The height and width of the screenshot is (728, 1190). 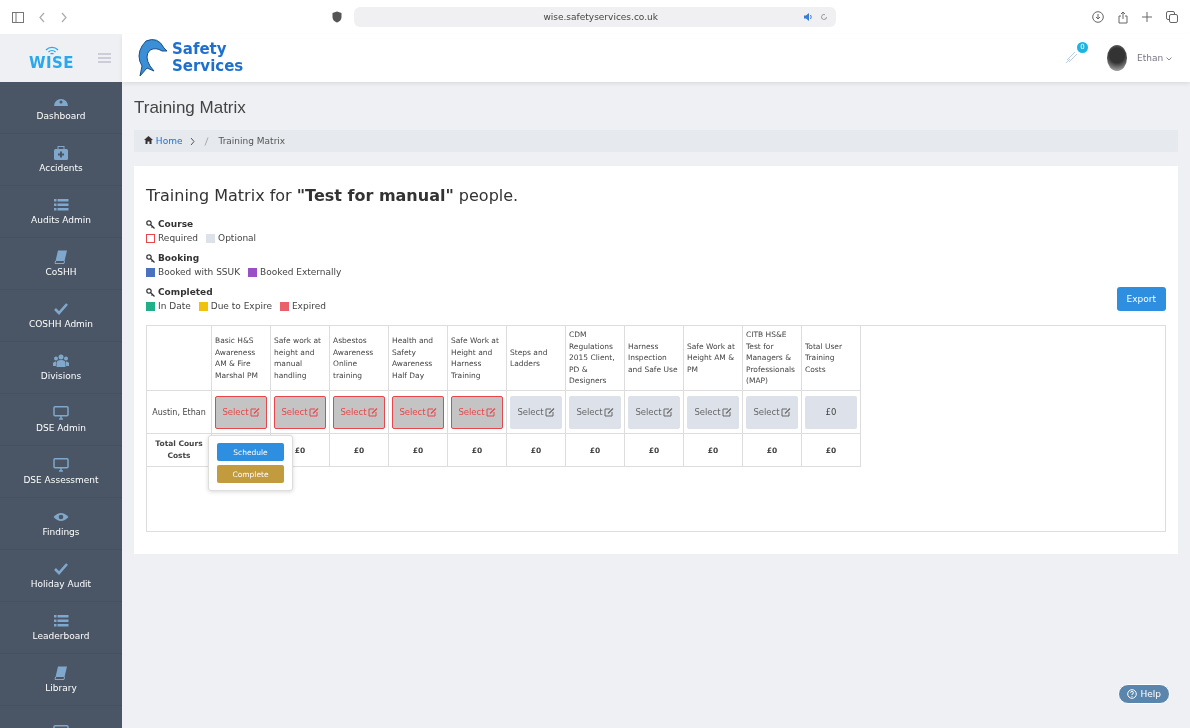 I want to click on users-icon, so click(x=61, y=361).